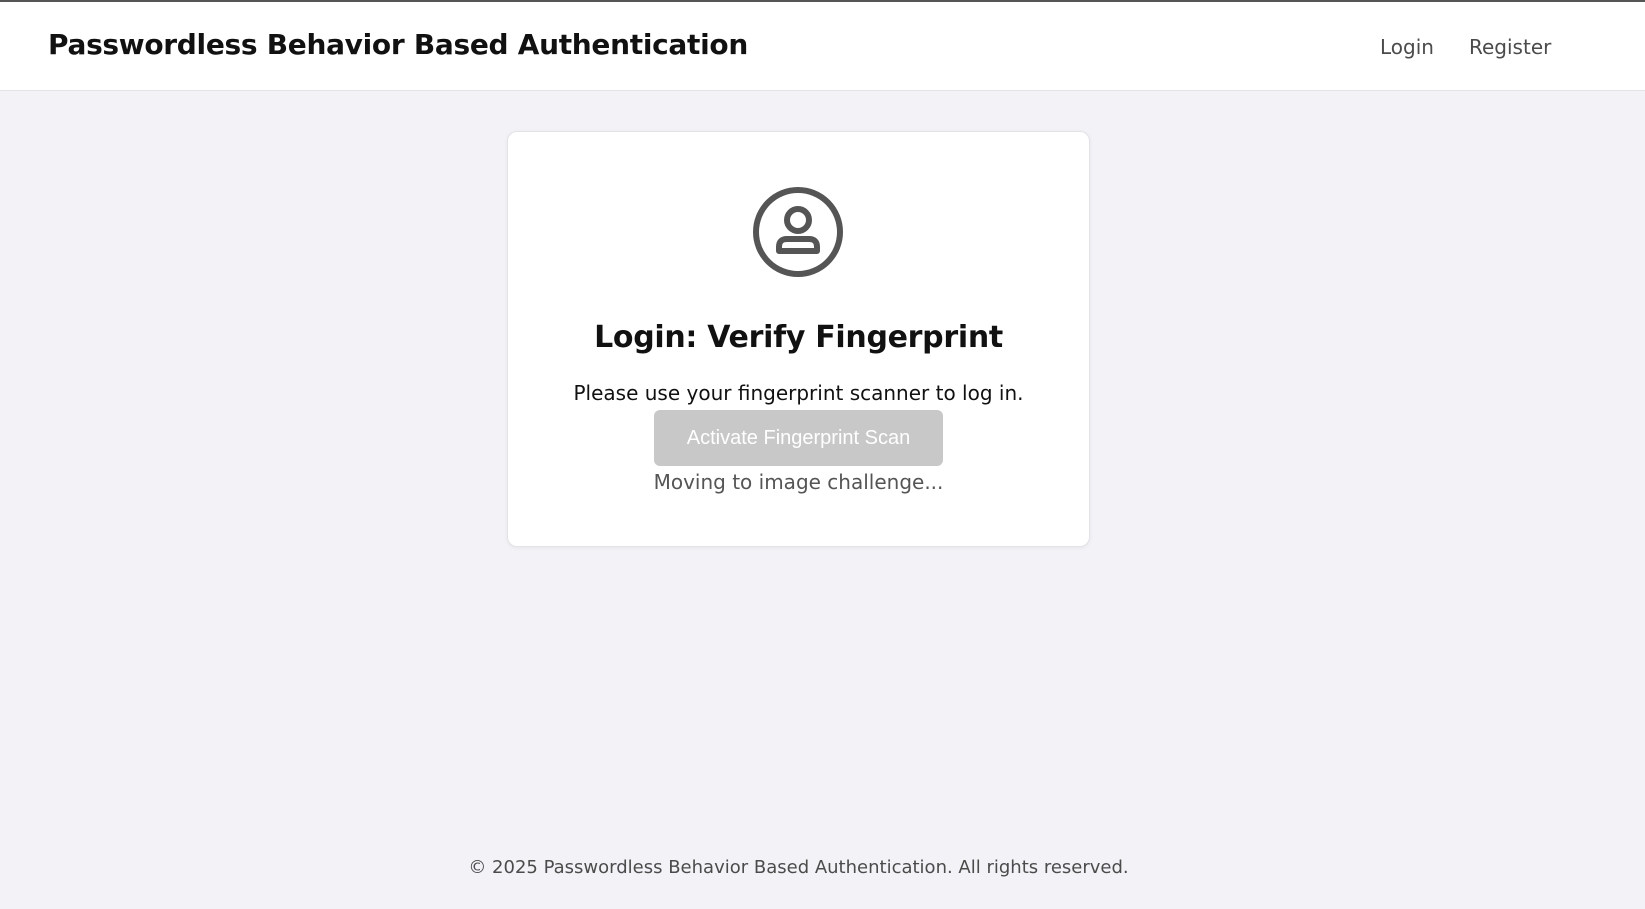 Image resolution: width=1645 pixels, height=909 pixels. I want to click on card-title: Login: Verify Fingerprint, so click(798, 337).